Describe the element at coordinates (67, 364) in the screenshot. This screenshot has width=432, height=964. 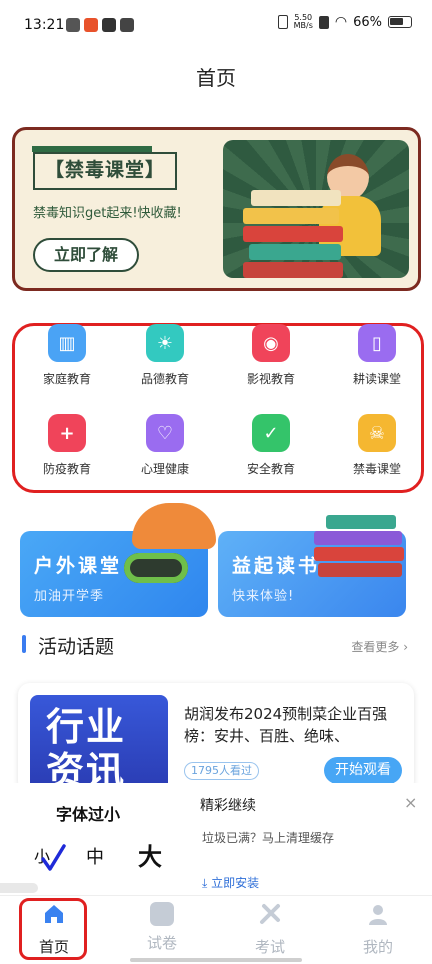
I see `category-family-education: ▥ 家庭教育` at that location.